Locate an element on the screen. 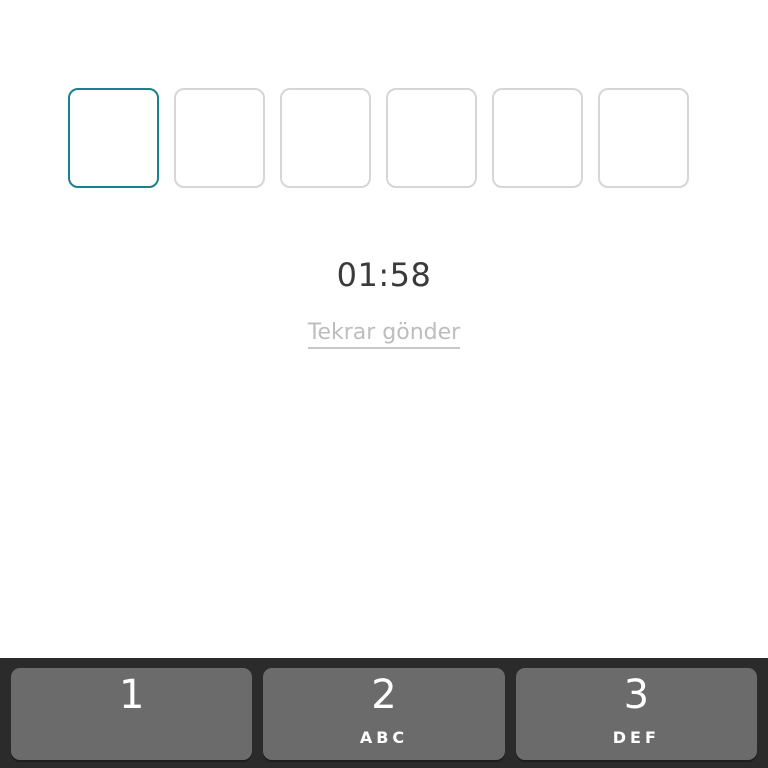  key-digit: 1 is located at coordinates (131, 695).